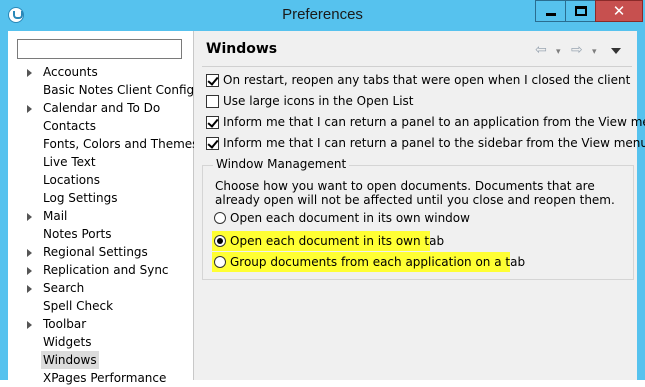 The width and height of the screenshot is (645, 387). I want to click on return-panel-application-checkbox, so click(212, 122).